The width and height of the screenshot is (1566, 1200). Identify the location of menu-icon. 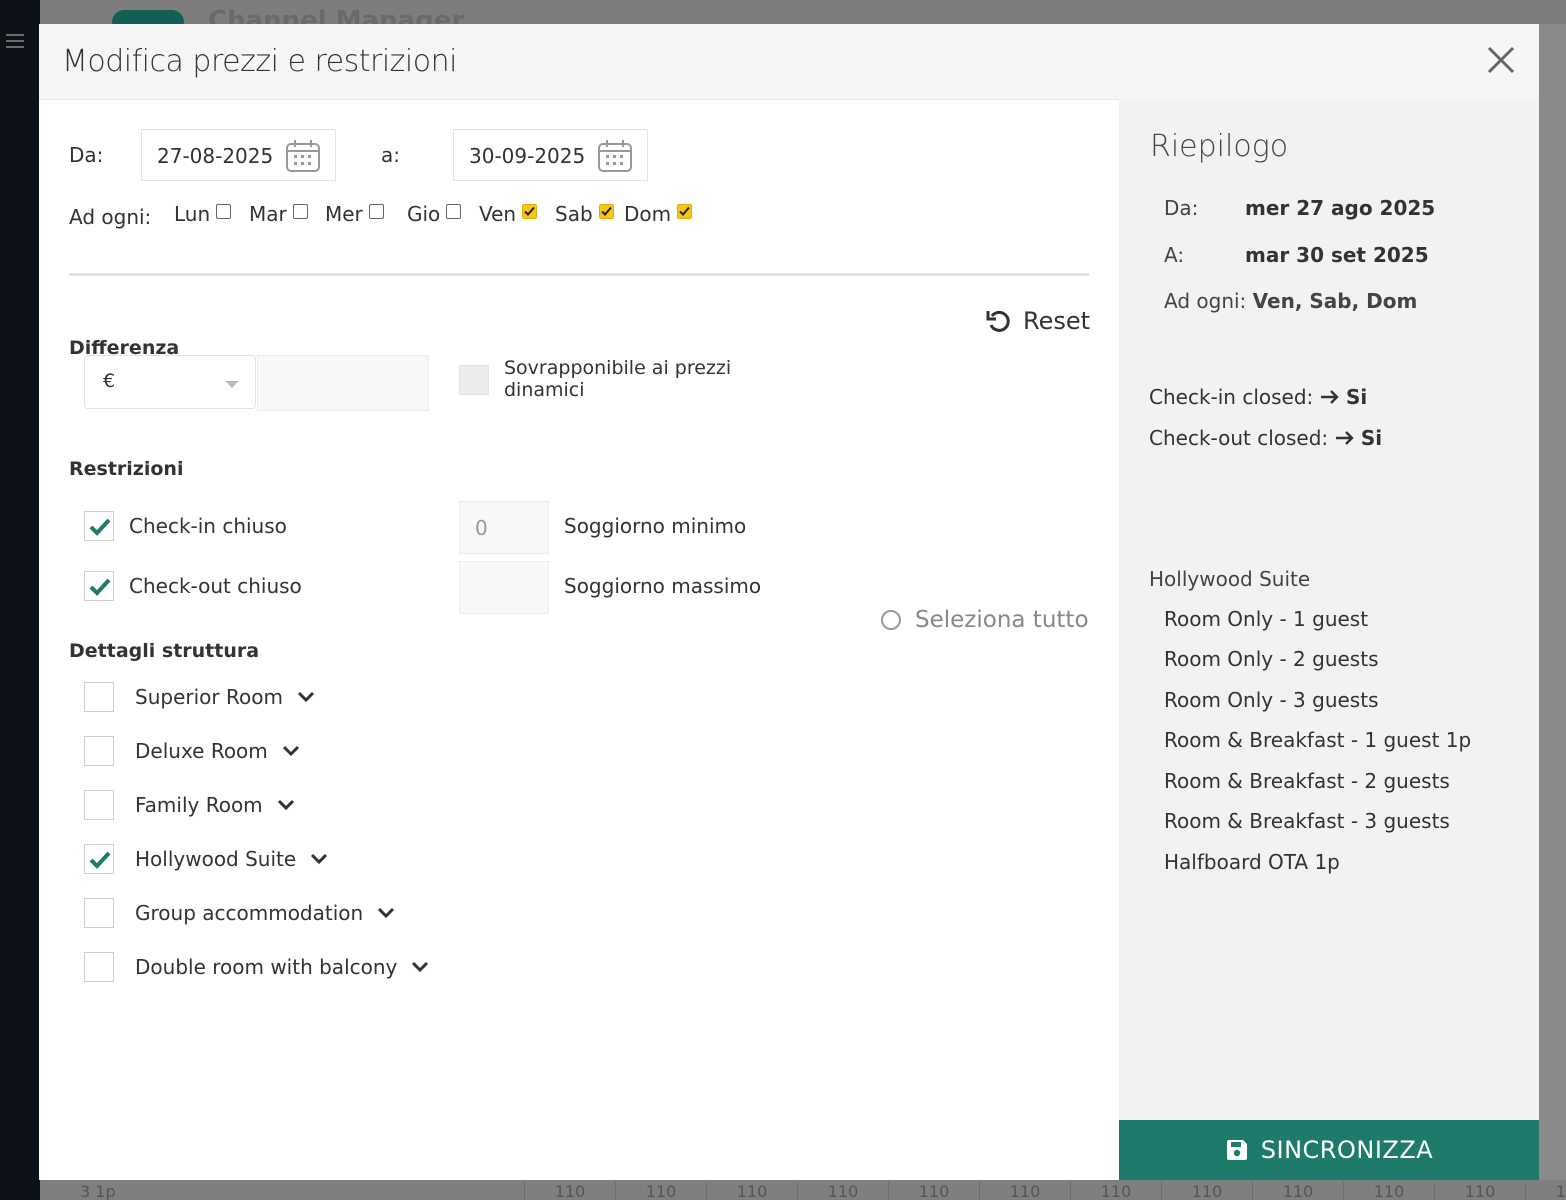
(15, 41).